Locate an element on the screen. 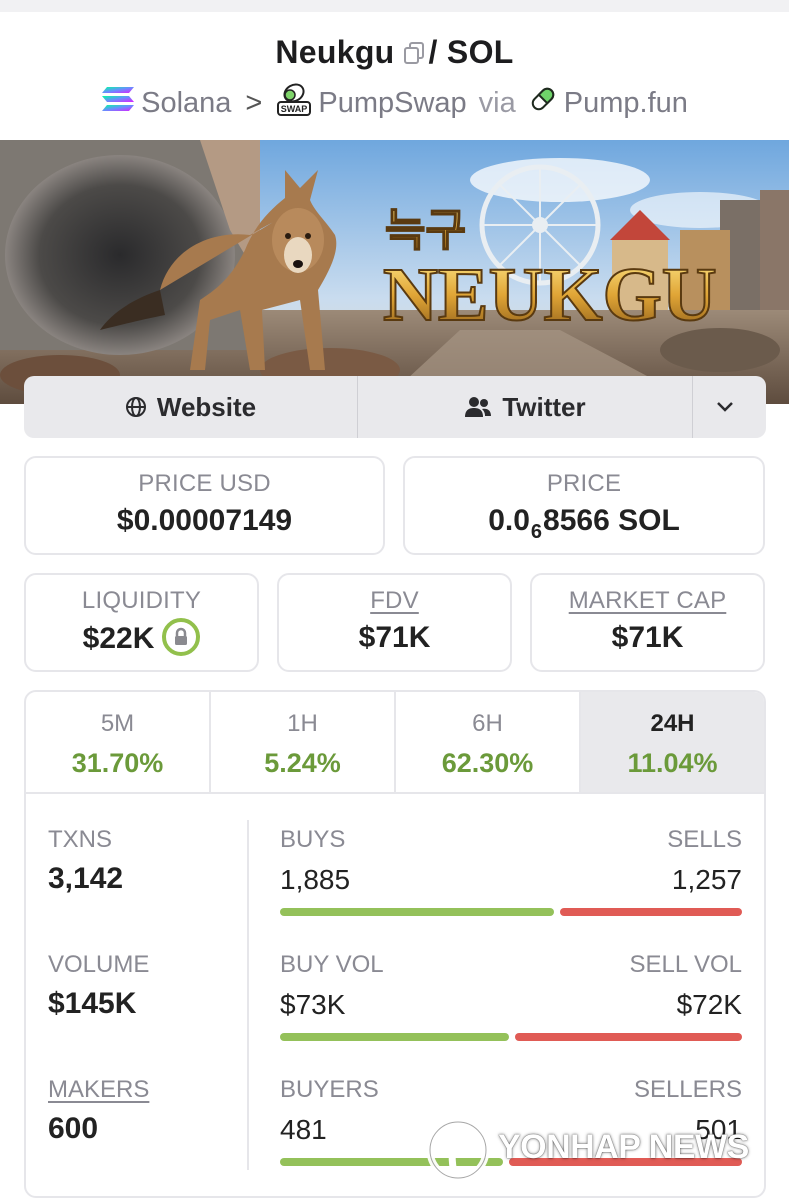 Image resolution: width=789 pixels, height=1200 pixels. market-cap-card: MARKET CAP $71K is located at coordinates (647, 622).